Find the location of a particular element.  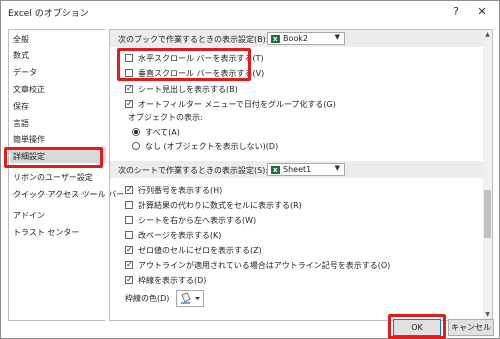

option-label: 行列番号を表示する(H) is located at coordinates (180, 190).